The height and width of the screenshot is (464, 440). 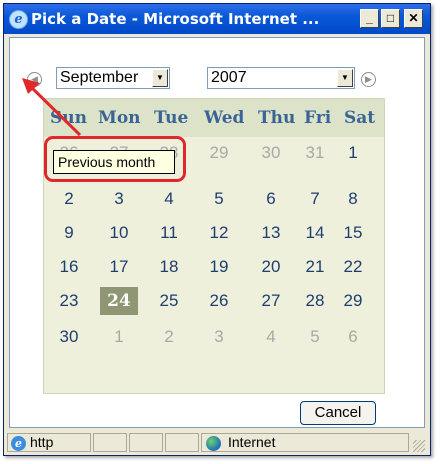 I want to click on weekday-fri: Fri, so click(x=318, y=118).